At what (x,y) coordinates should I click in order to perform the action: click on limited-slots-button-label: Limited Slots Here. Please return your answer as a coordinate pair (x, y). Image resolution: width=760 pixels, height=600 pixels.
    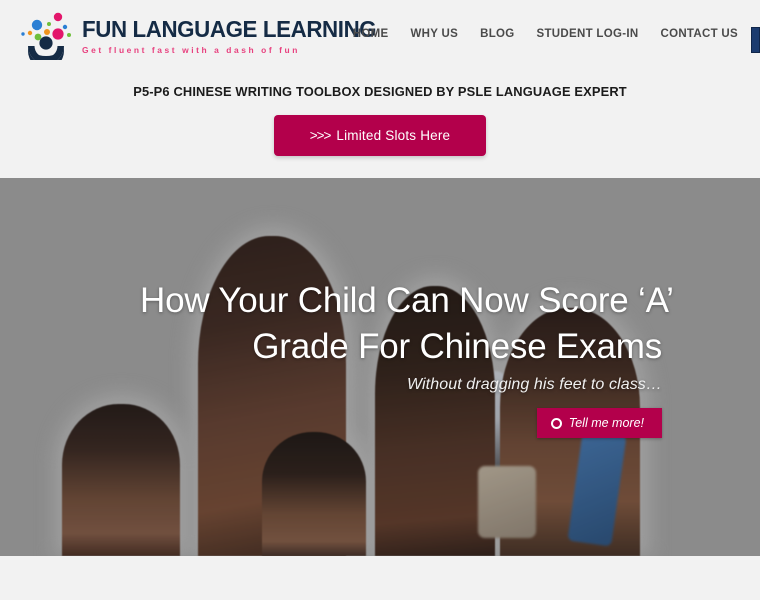
    Looking at the image, I should click on (393, 135).